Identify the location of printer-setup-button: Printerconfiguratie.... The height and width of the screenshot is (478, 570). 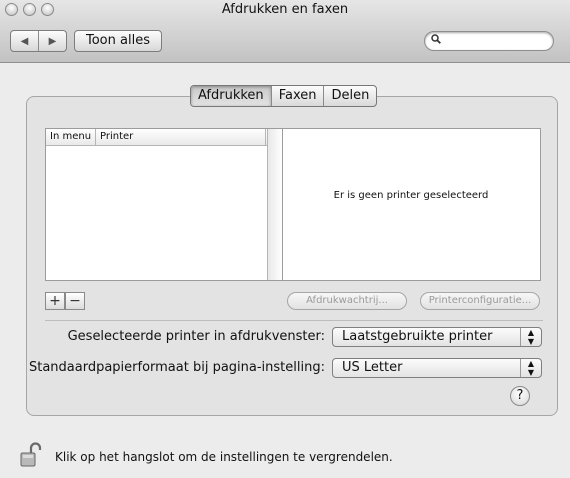
(480, 301).